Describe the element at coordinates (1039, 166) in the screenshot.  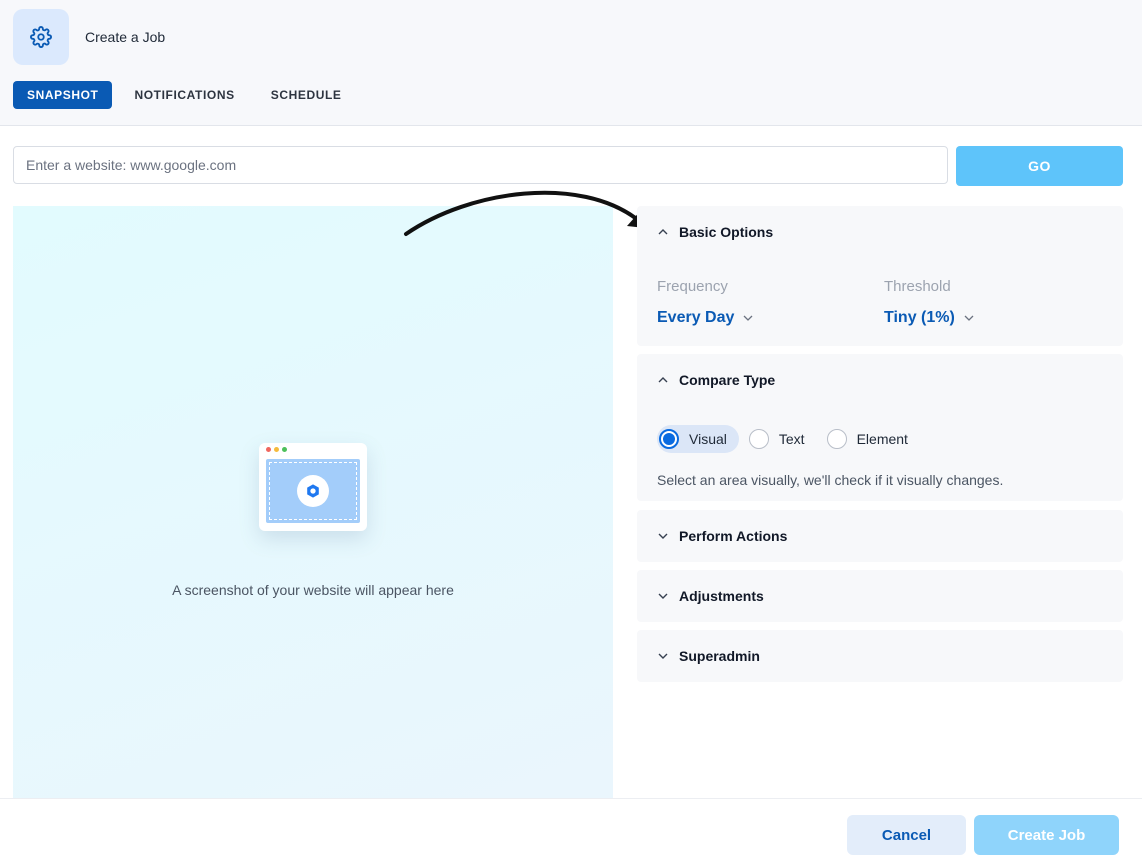
I see `go-button: GO` at that location.